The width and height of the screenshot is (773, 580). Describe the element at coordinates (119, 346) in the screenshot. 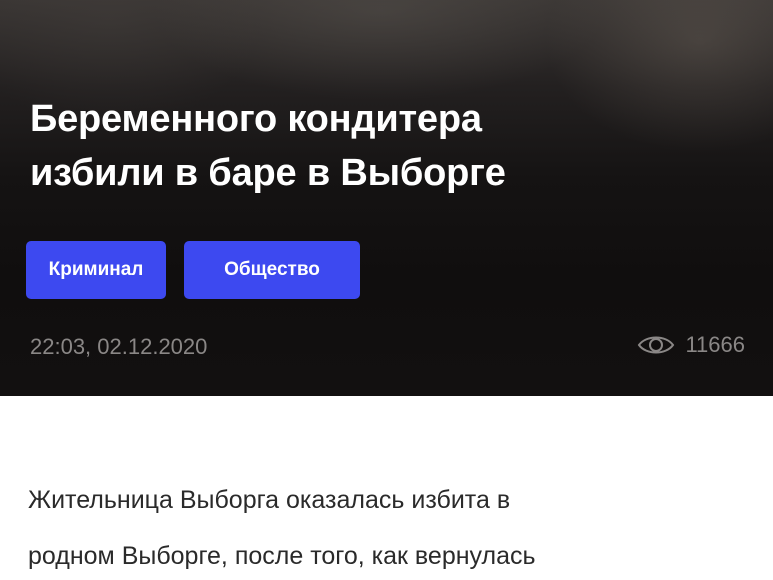

I see `publish-date: 22:03, 02.12.2020` at that location.